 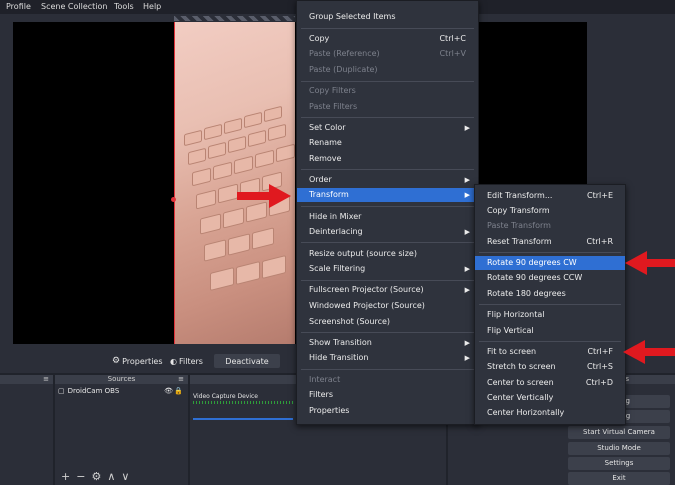 What do you see at coordinates (264, 196) in the screenshot?
I see `annotation-arrow-transform` at bounding box center [264, 196].